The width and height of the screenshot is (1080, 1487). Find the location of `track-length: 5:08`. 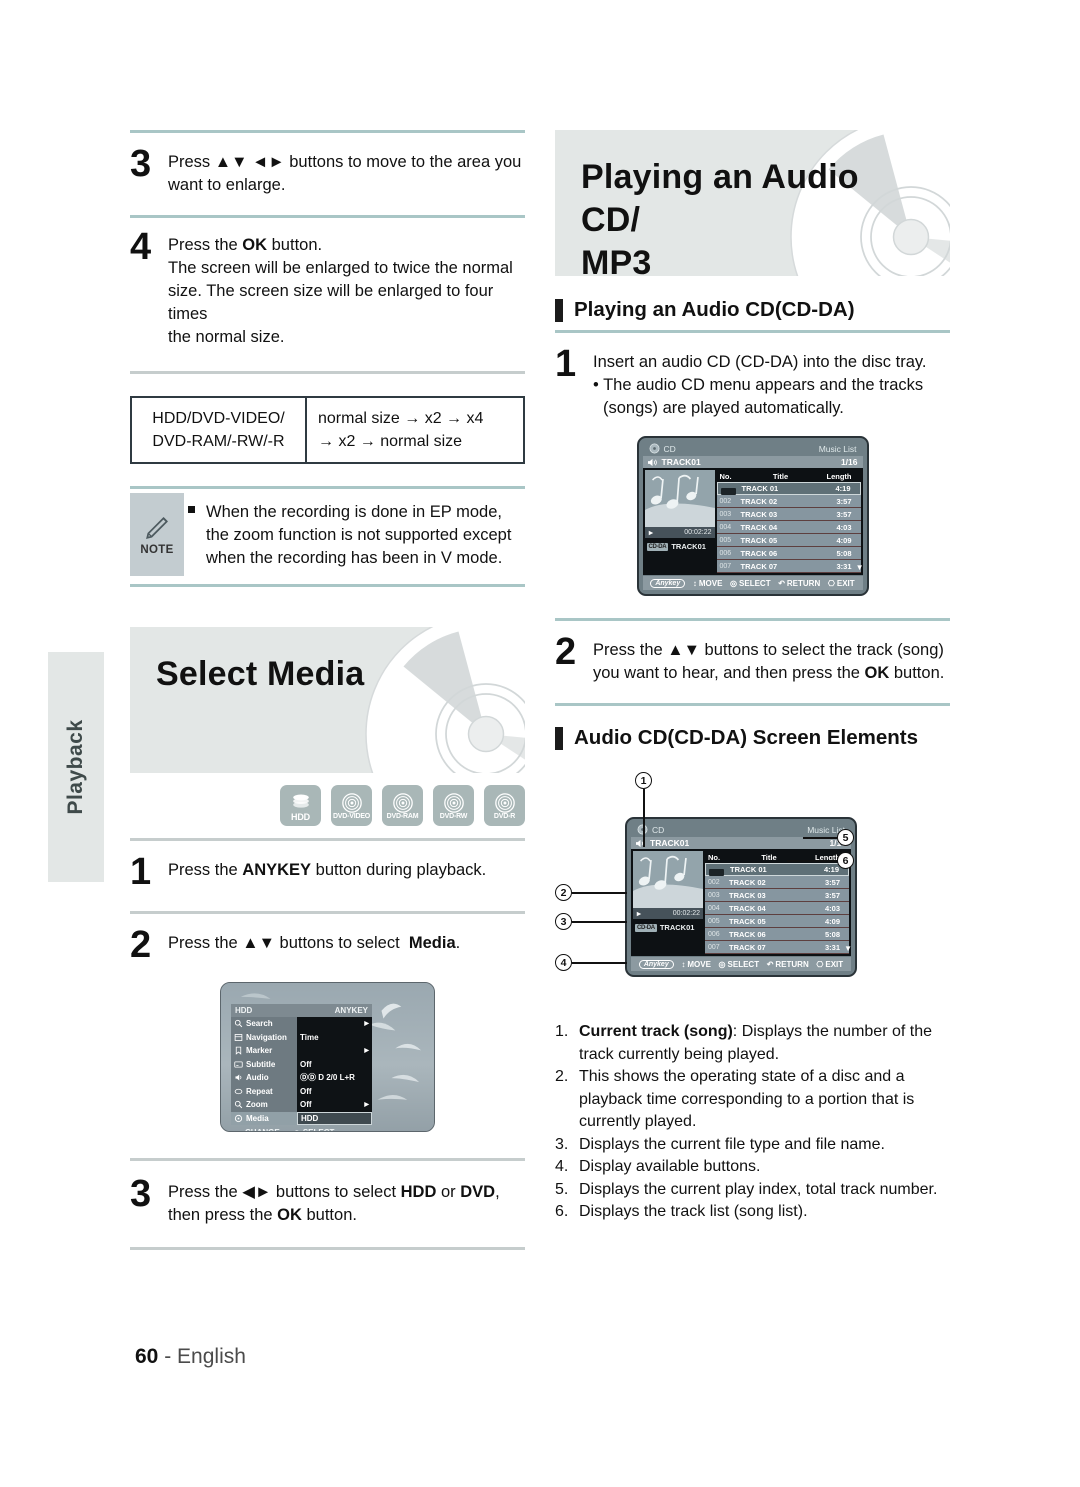

track-length: 5:08 is located at coordinates (832, 934).